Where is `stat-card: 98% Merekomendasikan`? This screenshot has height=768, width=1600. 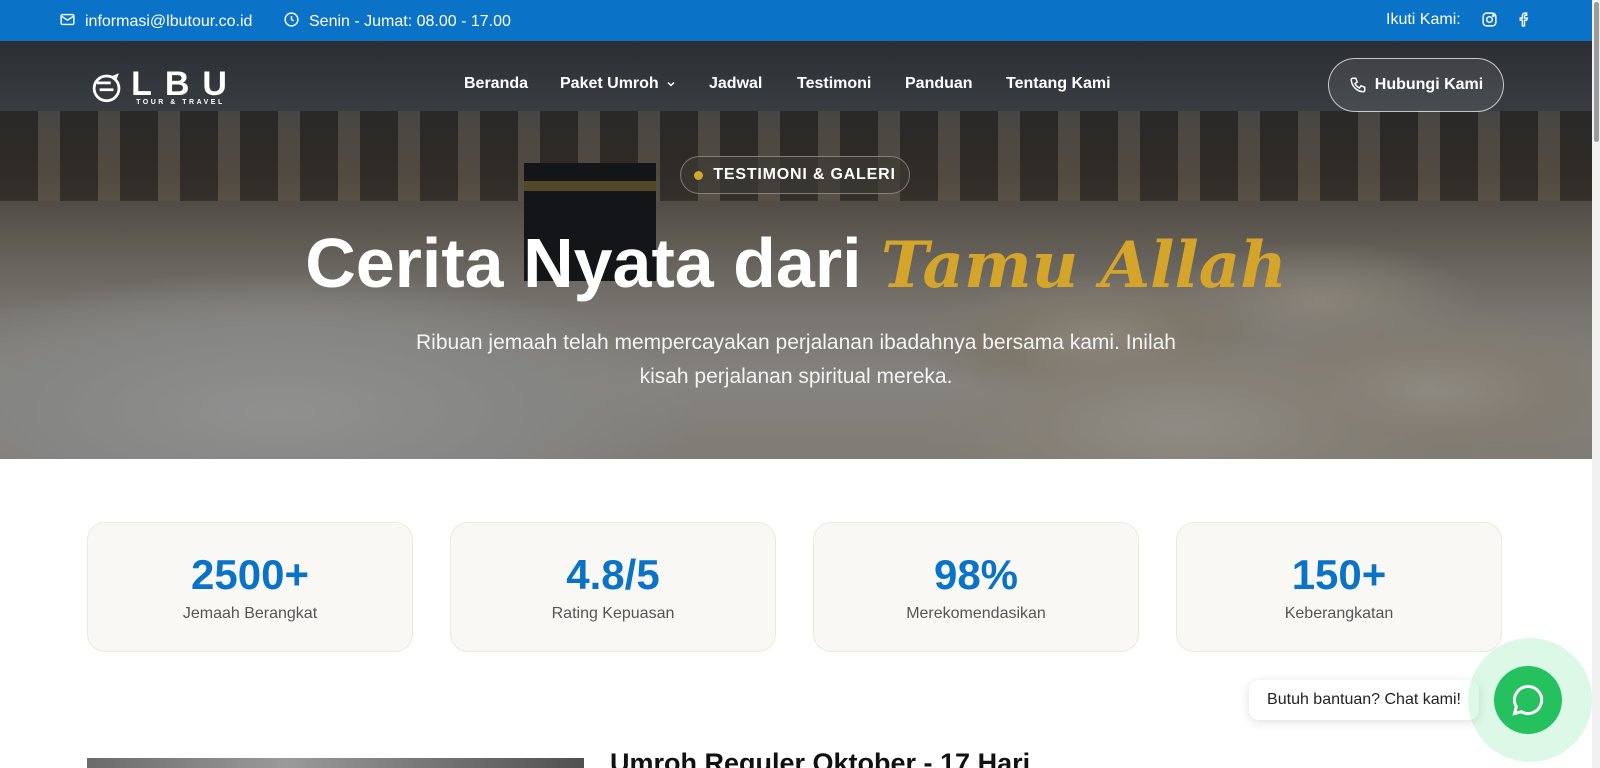
stat-card: 98% Merekomendasikan is located at coordinates (976, 587).